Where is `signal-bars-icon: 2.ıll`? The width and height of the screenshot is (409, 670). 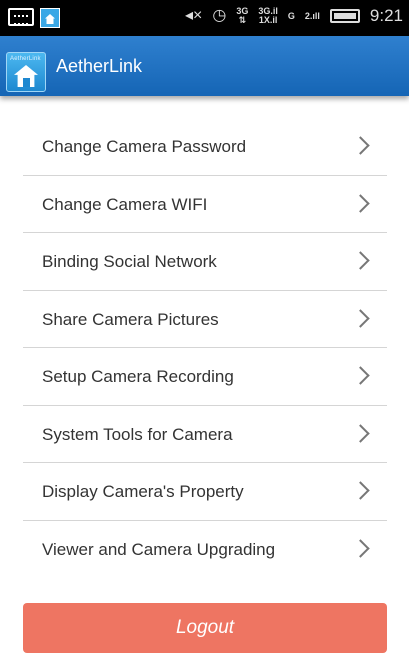 signal-bars-icon: 2.ıll is located at coordinates (312, 15).